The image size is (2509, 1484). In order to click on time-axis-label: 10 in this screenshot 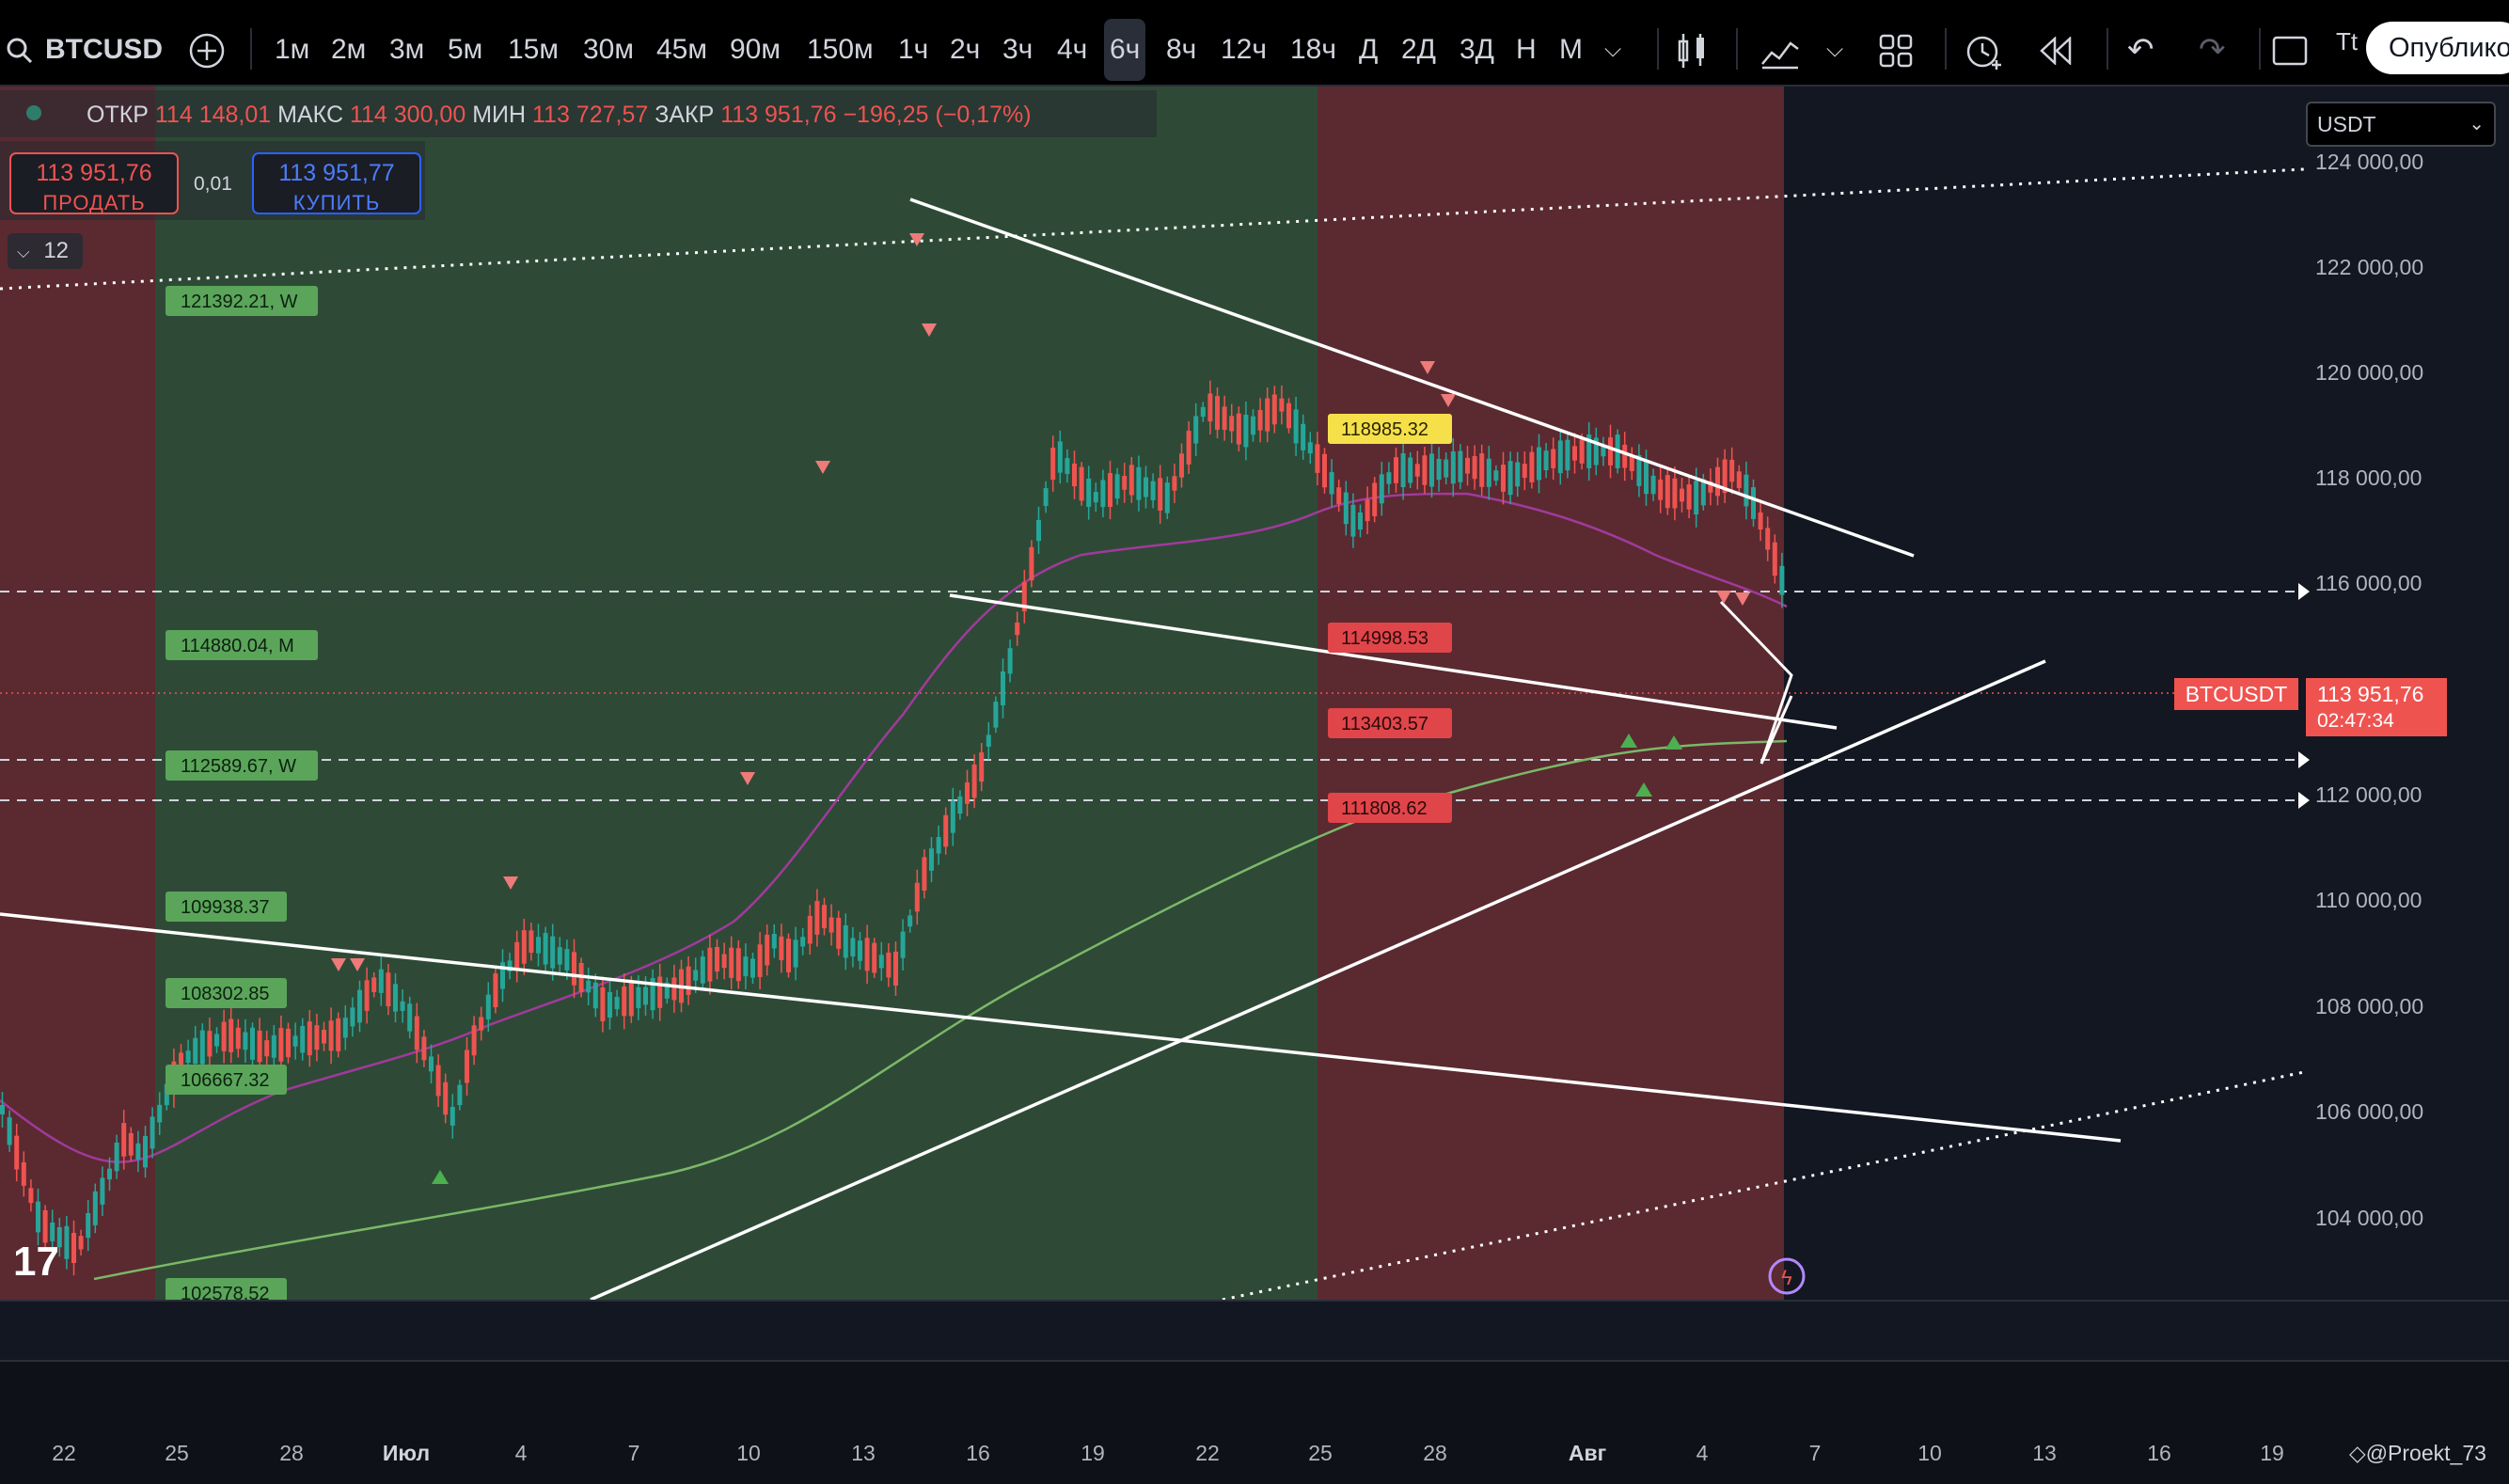, I will do `click(1929, 1453)`.